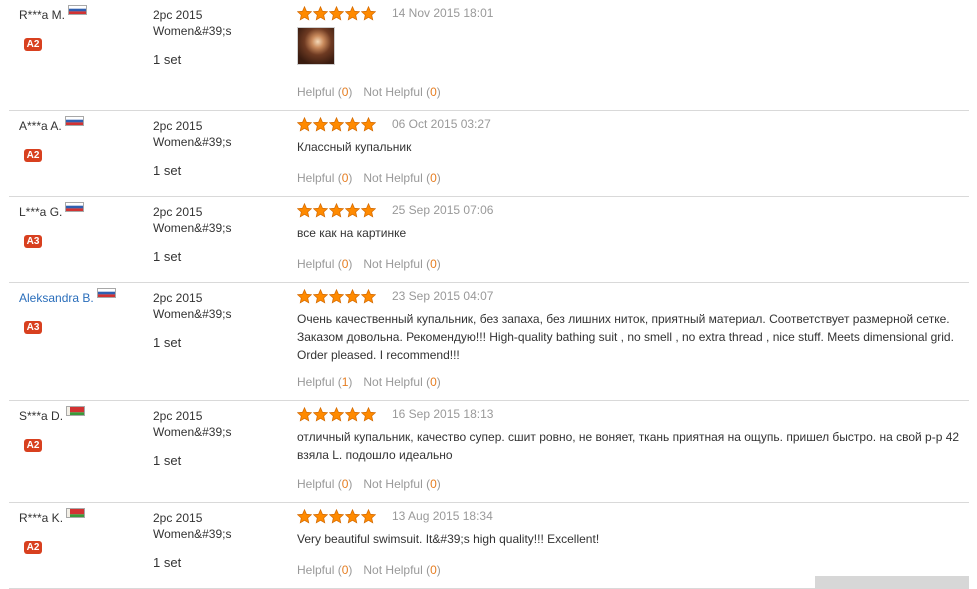  I want to click on reviewer-info: A***a A. A2, so click(79, 139).